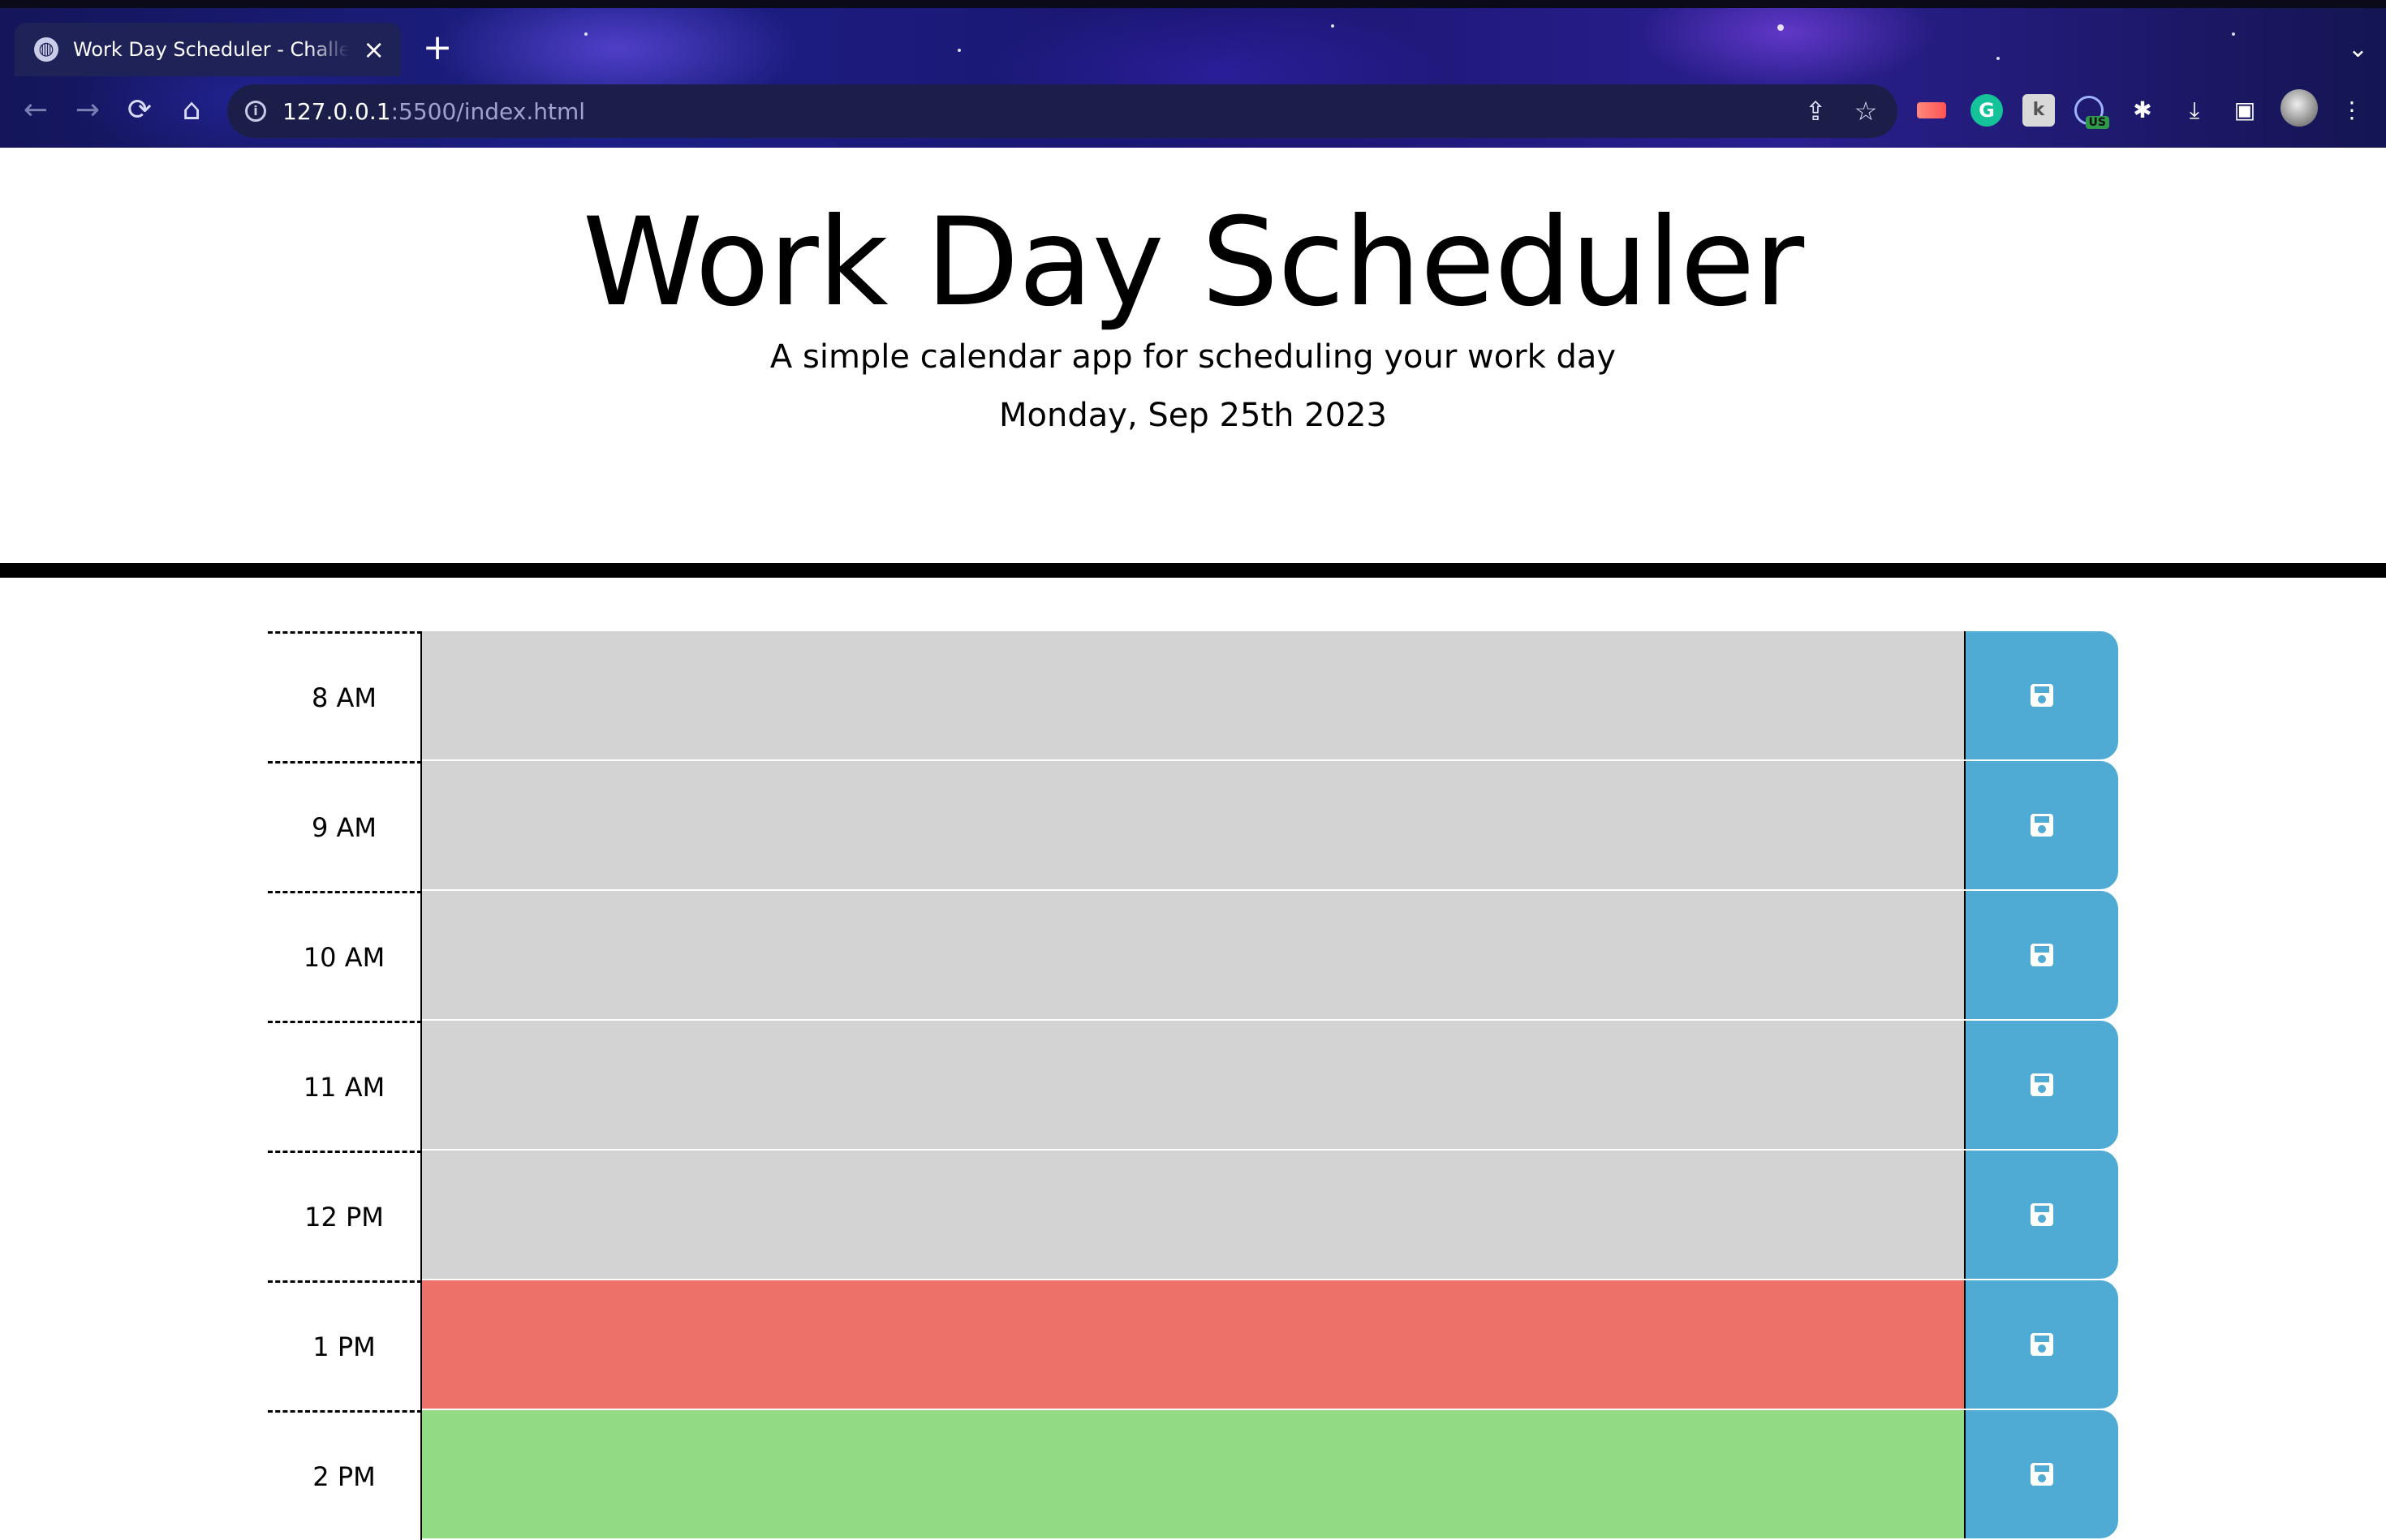 This screenshot has width=2386, height=1540. Describe the element at coordinates (88, 110) in the screenshot. I see `forward-button: →` at that location.